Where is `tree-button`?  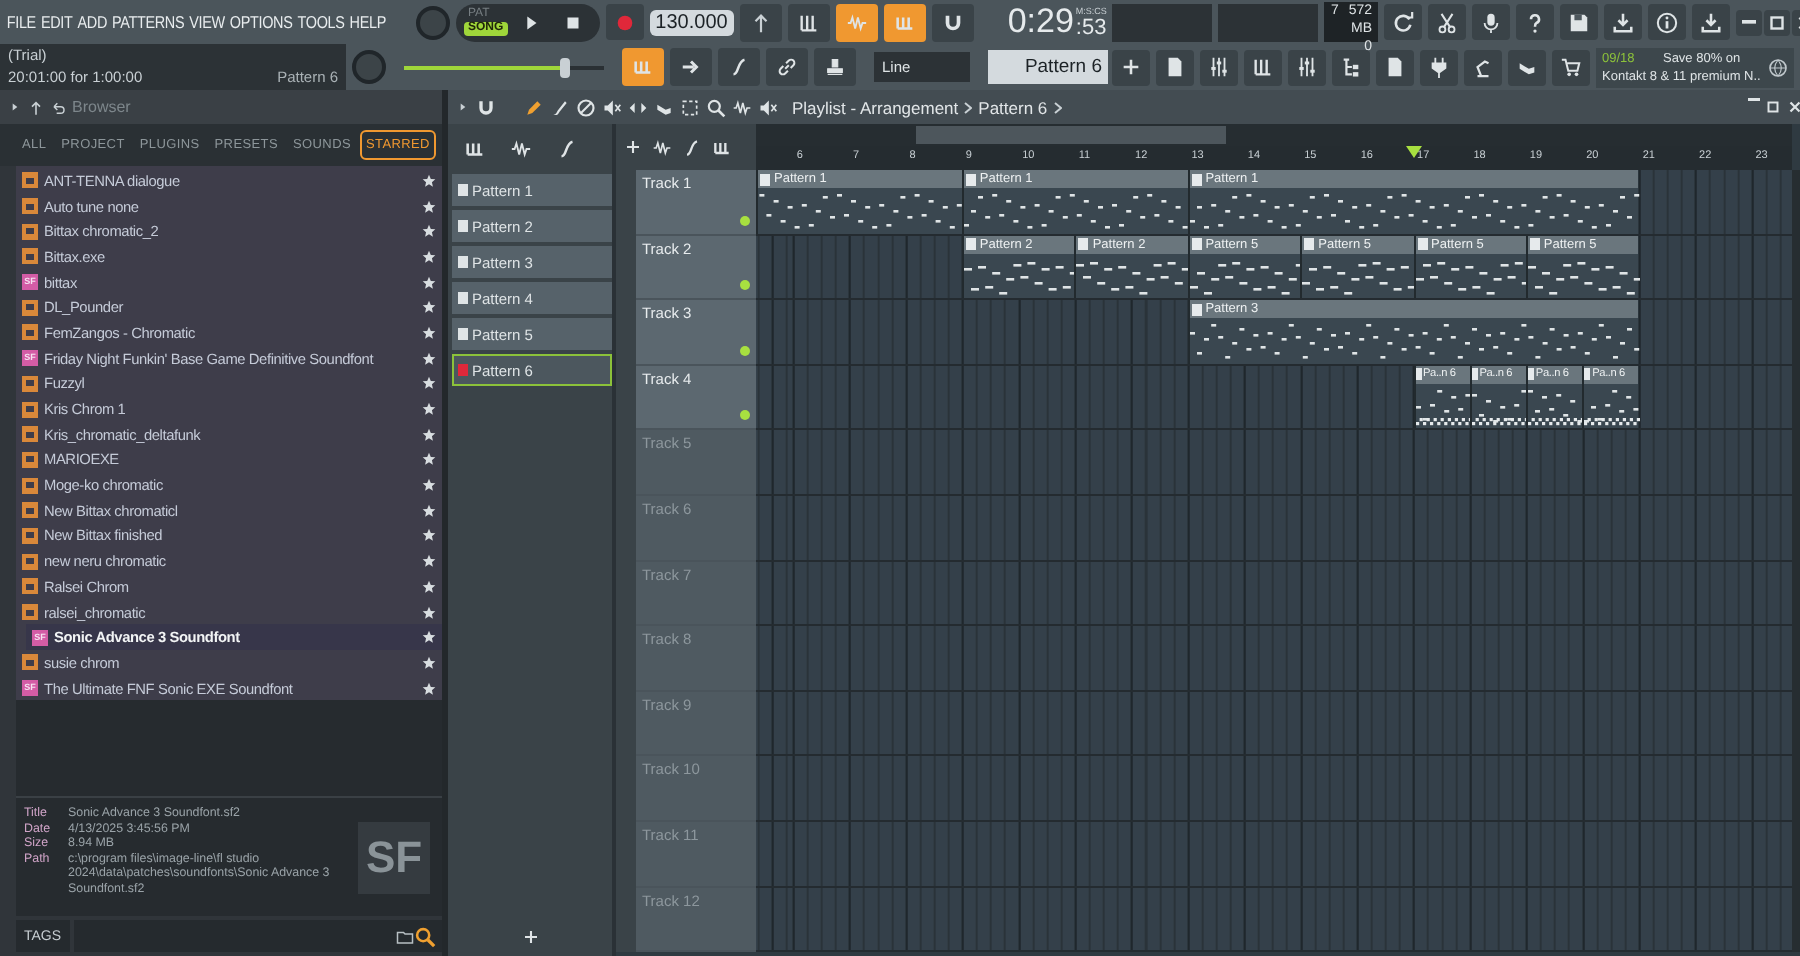 tree-button is located at coordinates (1351, 67).